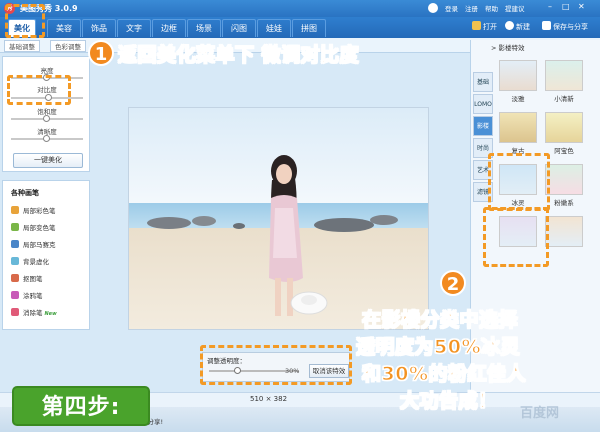 This screenshot has height=432, width=600. I want to click on register-link: 注册, so click(471, 8).